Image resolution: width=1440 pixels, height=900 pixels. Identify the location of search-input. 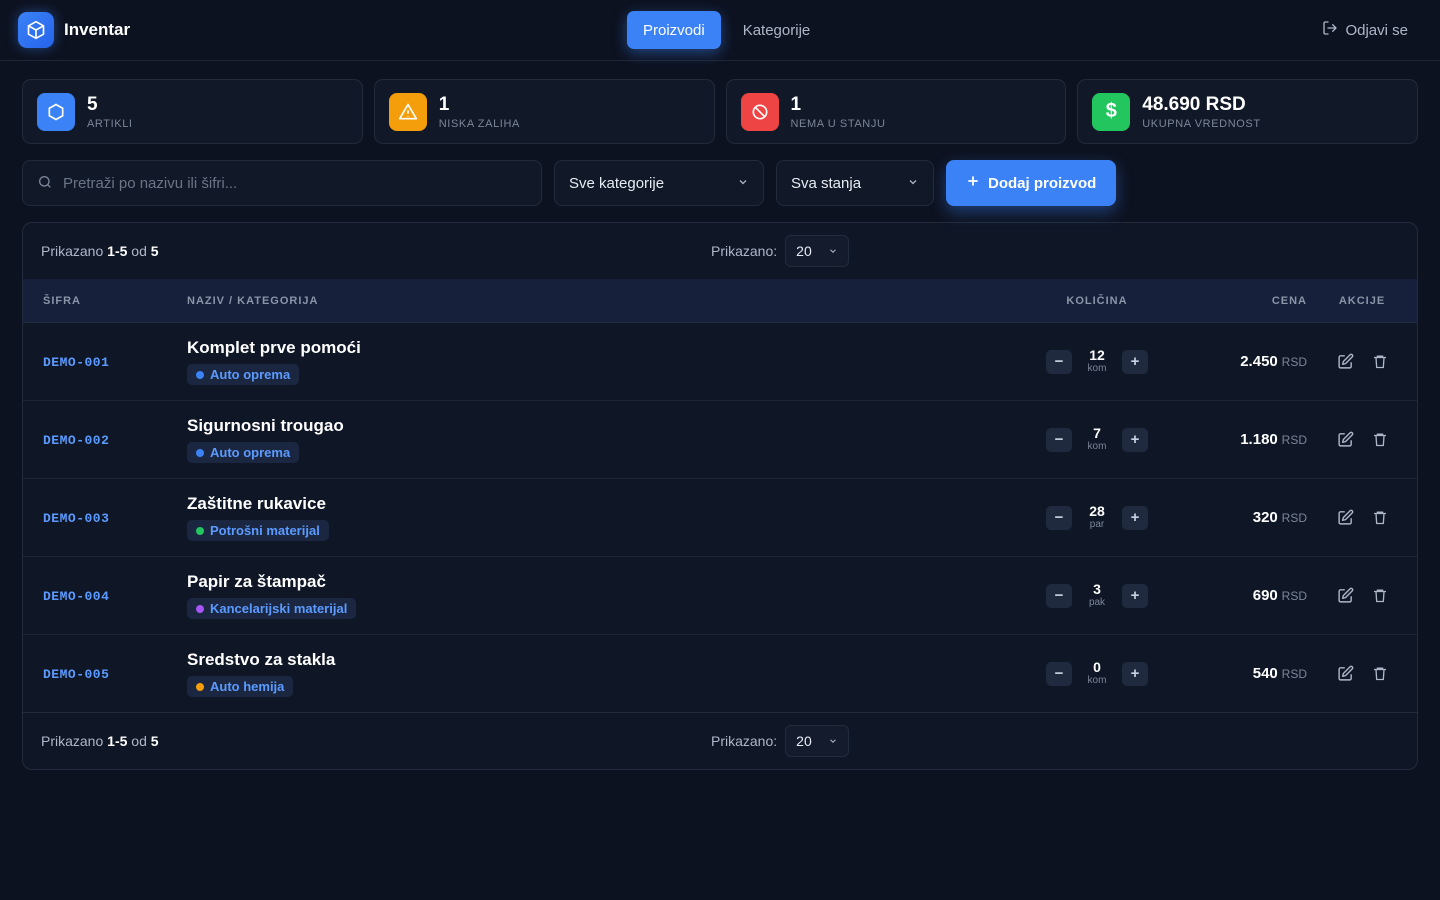
(295, 183).